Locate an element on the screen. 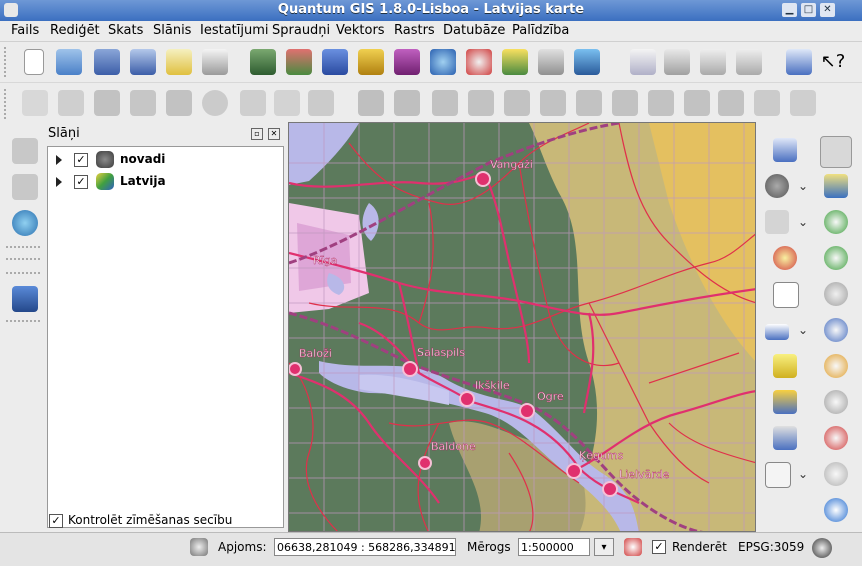  render-order-checkbox: ✓ is located at coordinates (56, 521).